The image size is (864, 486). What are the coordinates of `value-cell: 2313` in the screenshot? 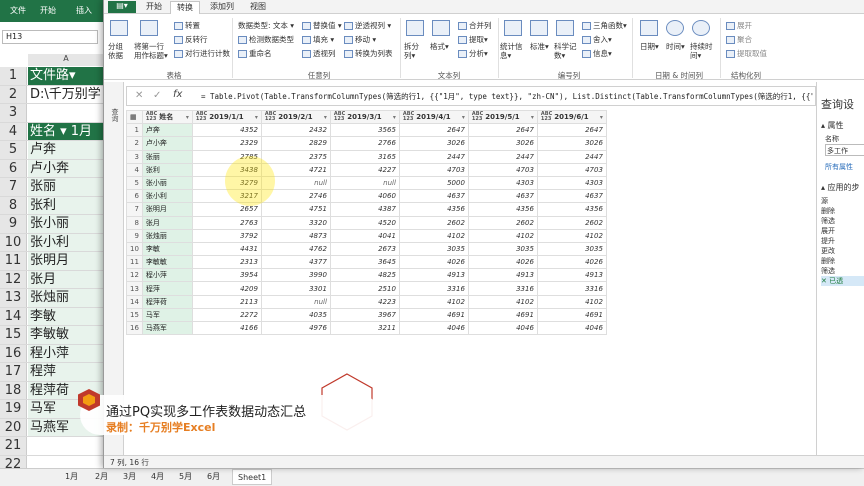 It's located at (226, 262).